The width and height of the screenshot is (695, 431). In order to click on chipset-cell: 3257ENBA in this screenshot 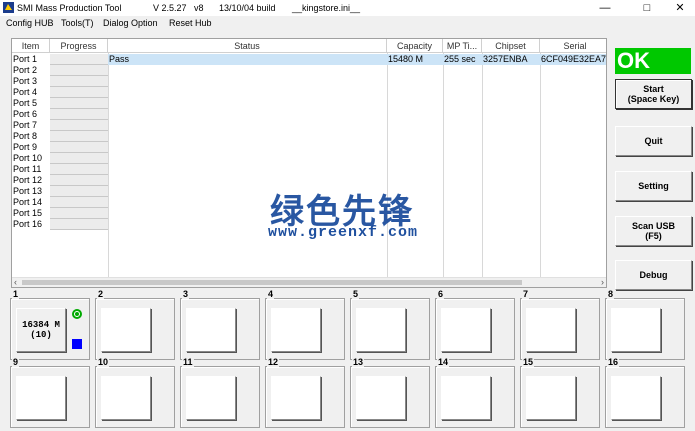, I will do `click(505, 59)`.